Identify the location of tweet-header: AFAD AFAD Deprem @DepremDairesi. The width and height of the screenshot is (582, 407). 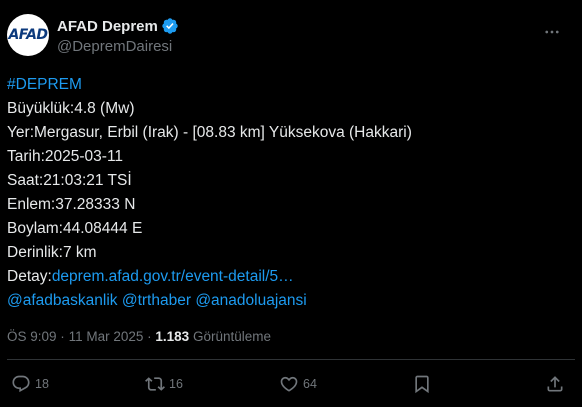
(286, 37).